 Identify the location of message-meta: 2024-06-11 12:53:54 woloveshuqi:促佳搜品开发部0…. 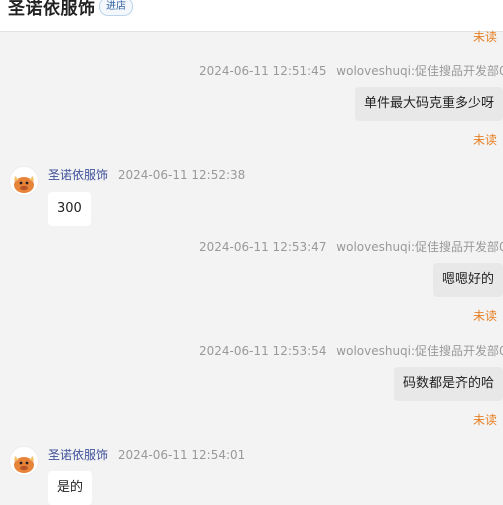
(351, 350).